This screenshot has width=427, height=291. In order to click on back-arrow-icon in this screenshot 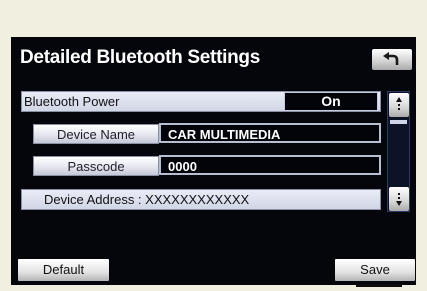, I will do `click(391, 58)`.